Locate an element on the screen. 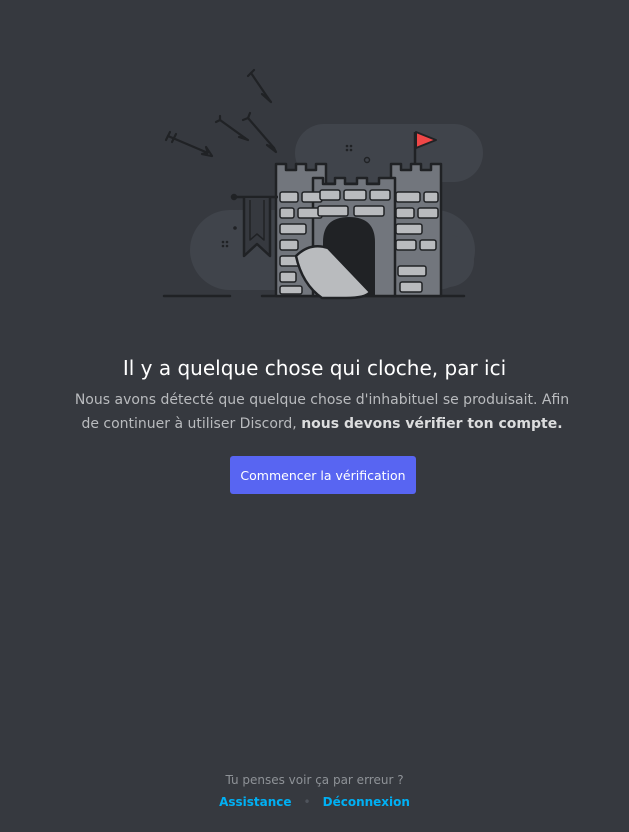  description-bold: nous devons vérifier ton compte. is located at coordinates (432, 424).